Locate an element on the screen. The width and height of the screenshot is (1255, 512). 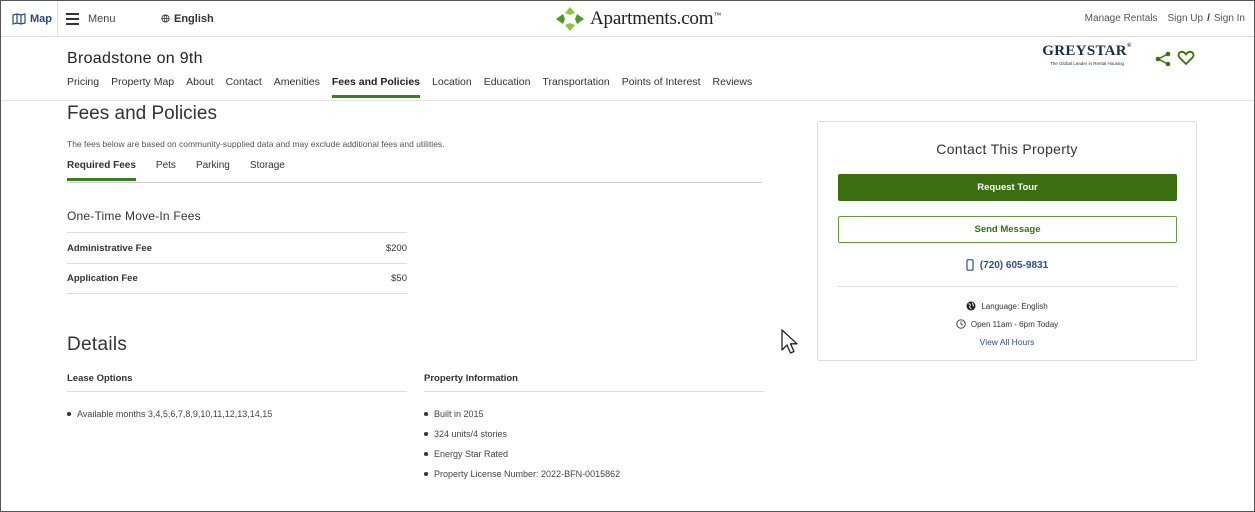
fee-name: Administrative Fee is located at coordinates (109, 248).